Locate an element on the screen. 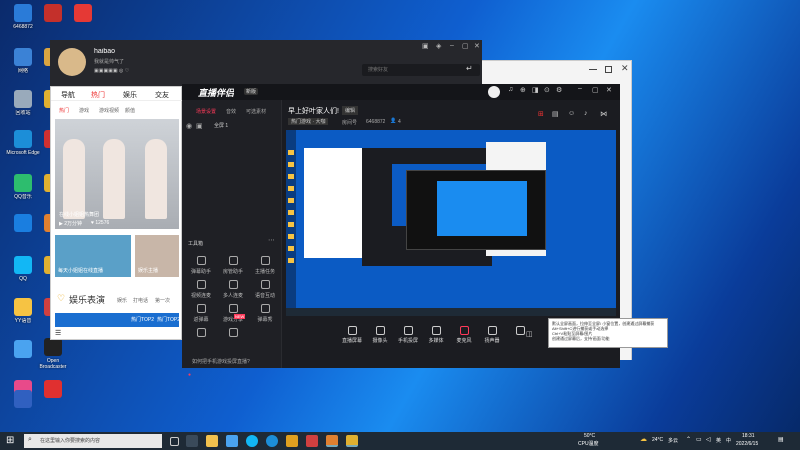 This screenshot has height=450, width=800. eye-icon: ◉ is located at coordinates (189, 126).